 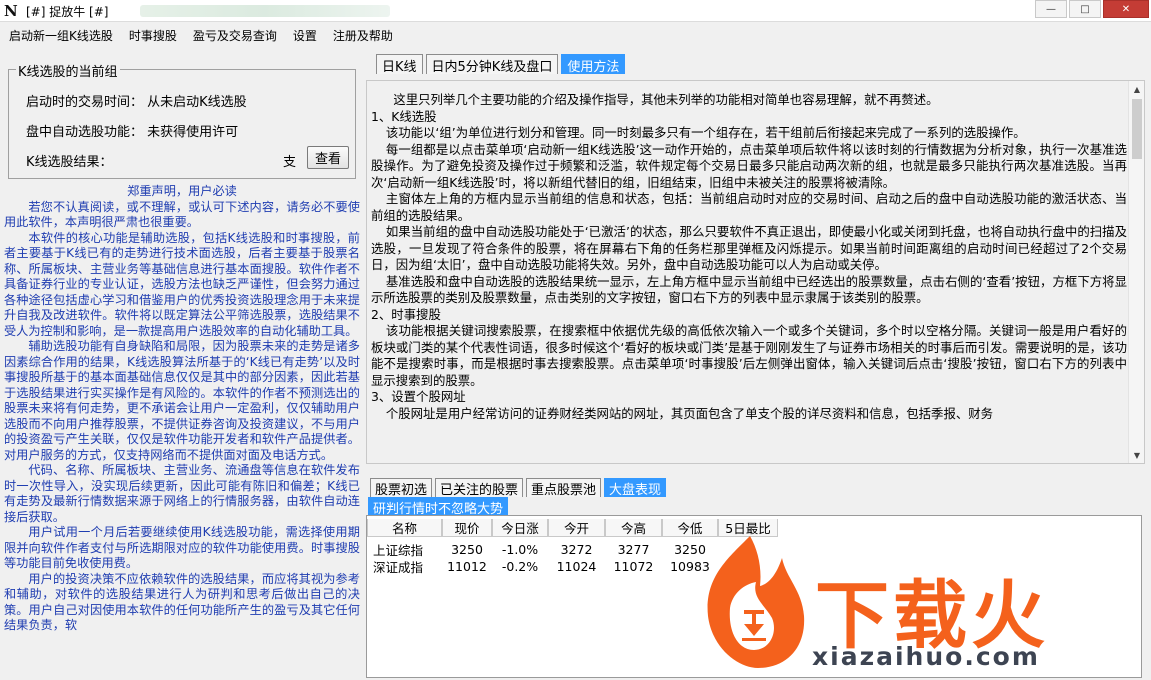 I want to click on cell-high: 11072, so click(x=633, y=566).